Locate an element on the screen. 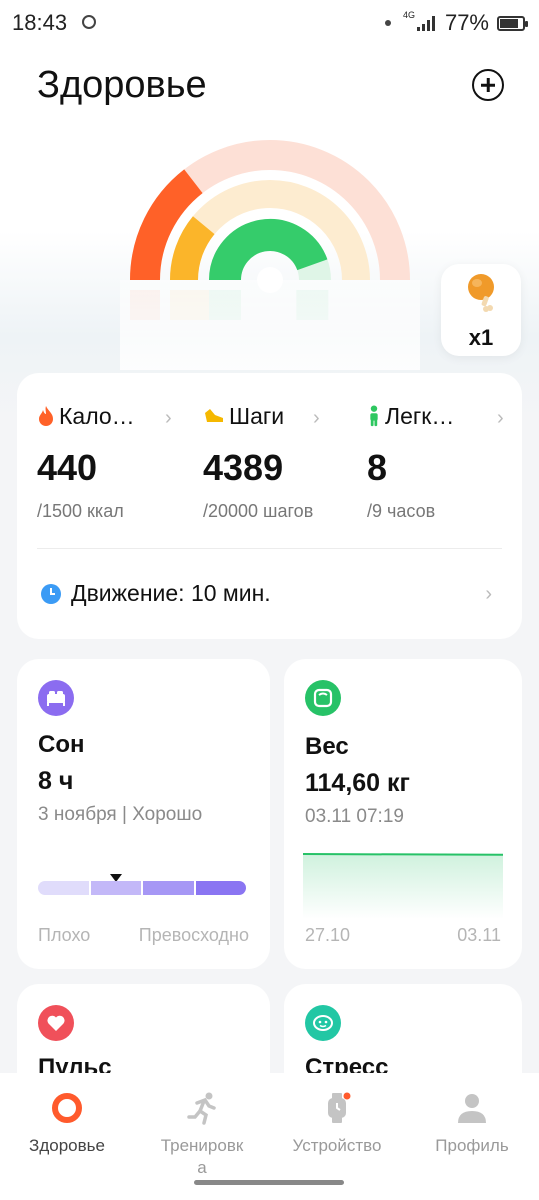 The image size is (539, 1200). notification-dot is located at coordinates (347, 1096).